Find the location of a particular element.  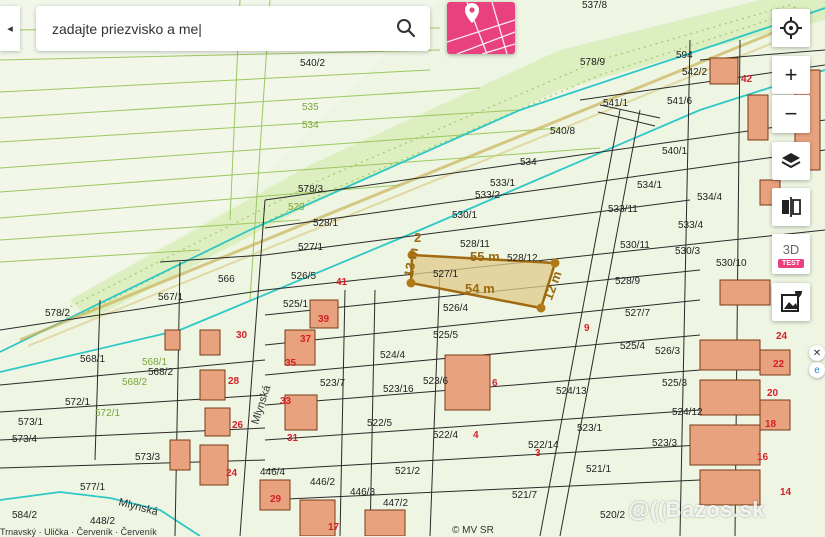

measure-bottom-label: 54 m is located at coordinates (480, 288).